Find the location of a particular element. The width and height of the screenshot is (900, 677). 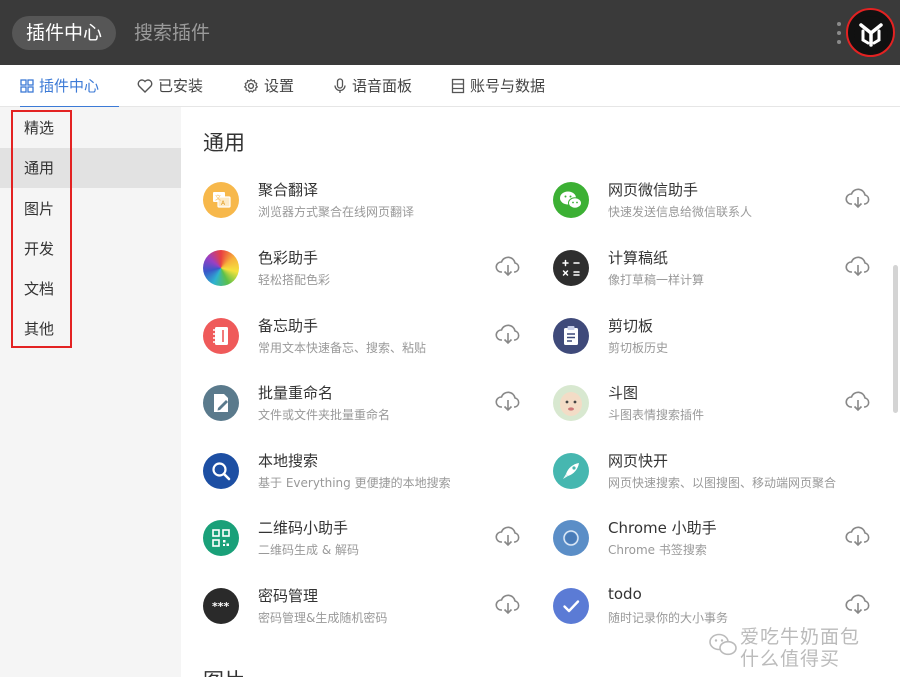

qrcode-icon is located at coordinates (221, 538).